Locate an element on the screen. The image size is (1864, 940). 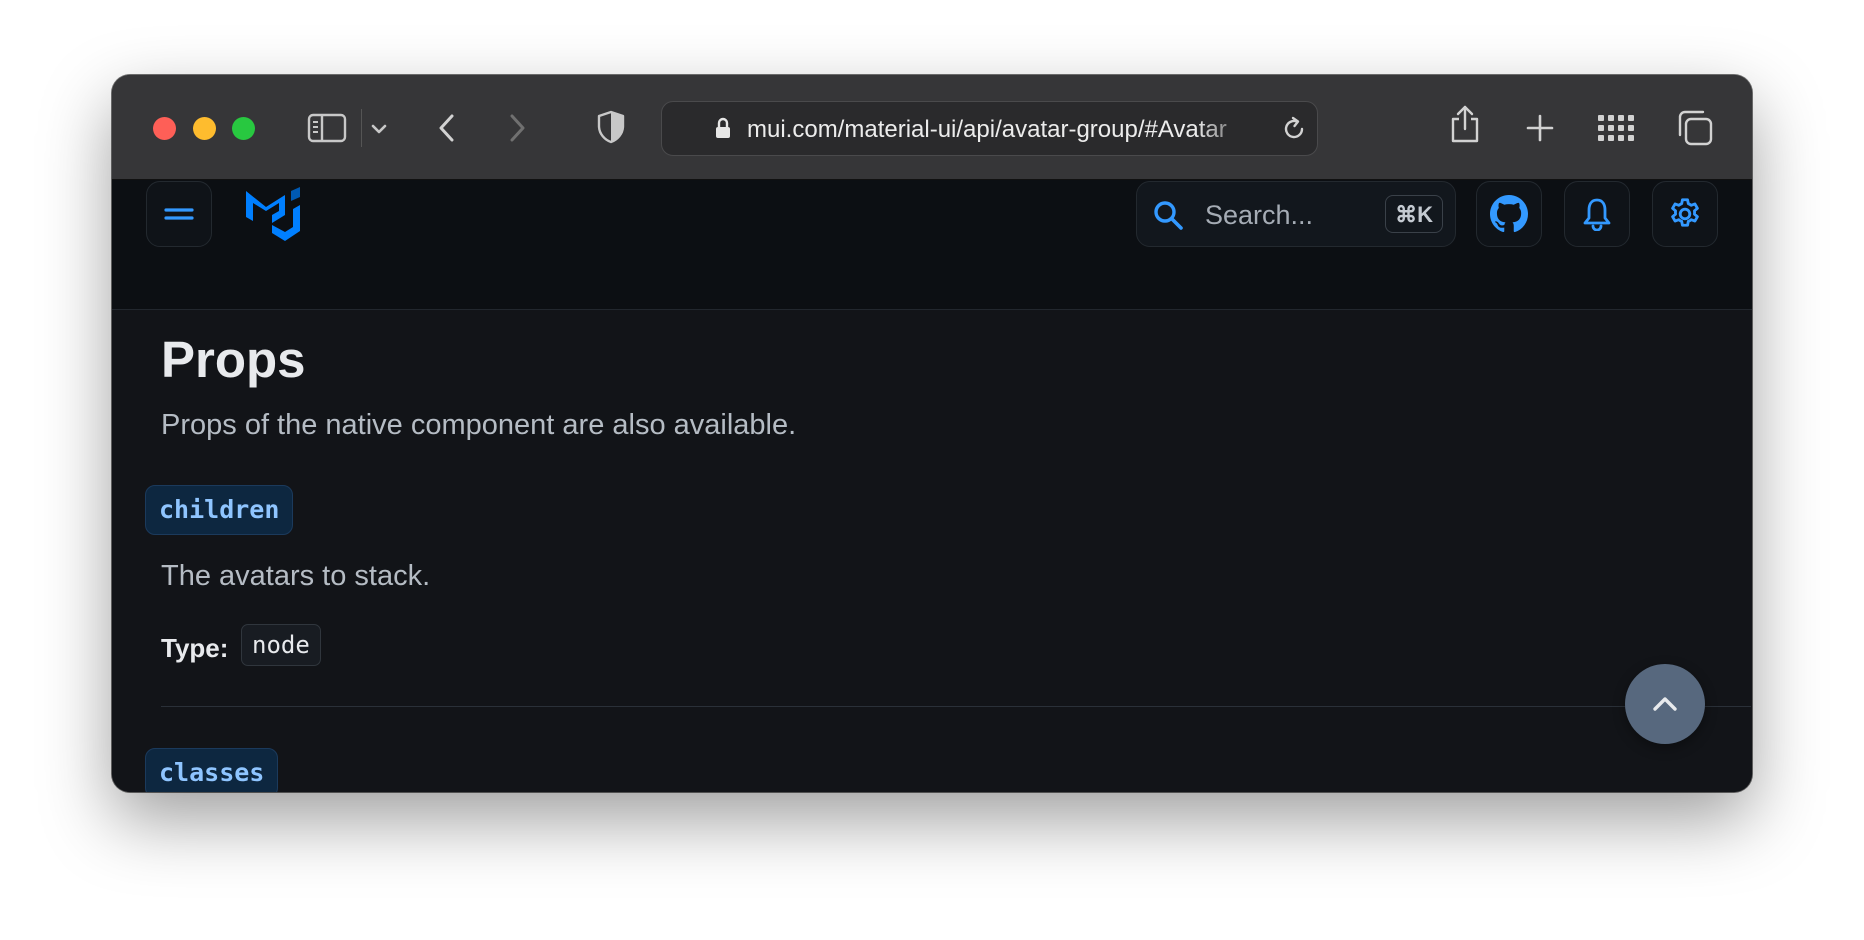
section-title: Props is located at coordinates (233, 359).